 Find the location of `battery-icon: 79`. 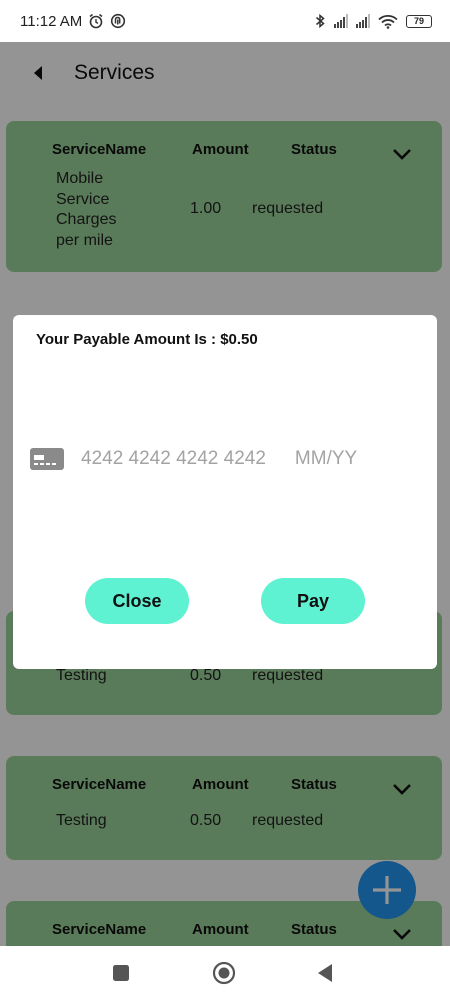

battery-icon: 79 is located at coordinates (419, 21).